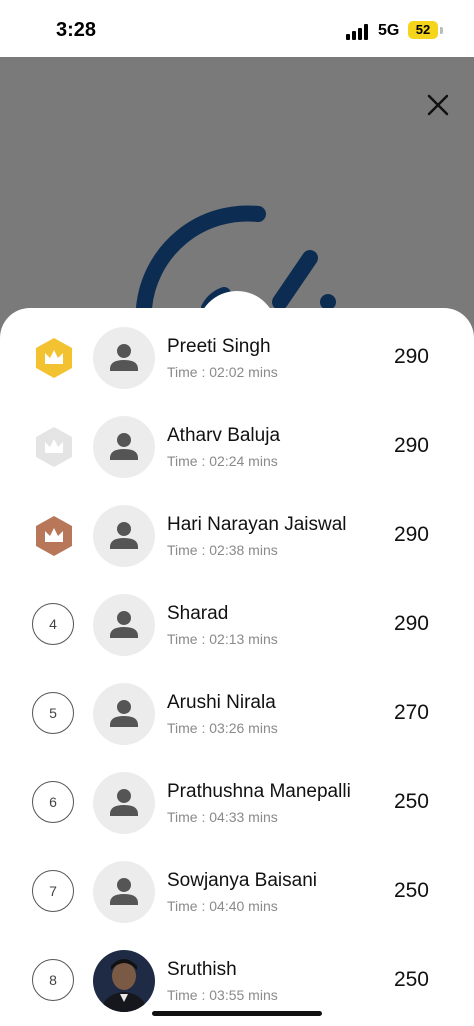 The image size is (474, 1026). Describe the element at coordinates (237, 1013) in the screenshot. I see `home-indicator` at that location.